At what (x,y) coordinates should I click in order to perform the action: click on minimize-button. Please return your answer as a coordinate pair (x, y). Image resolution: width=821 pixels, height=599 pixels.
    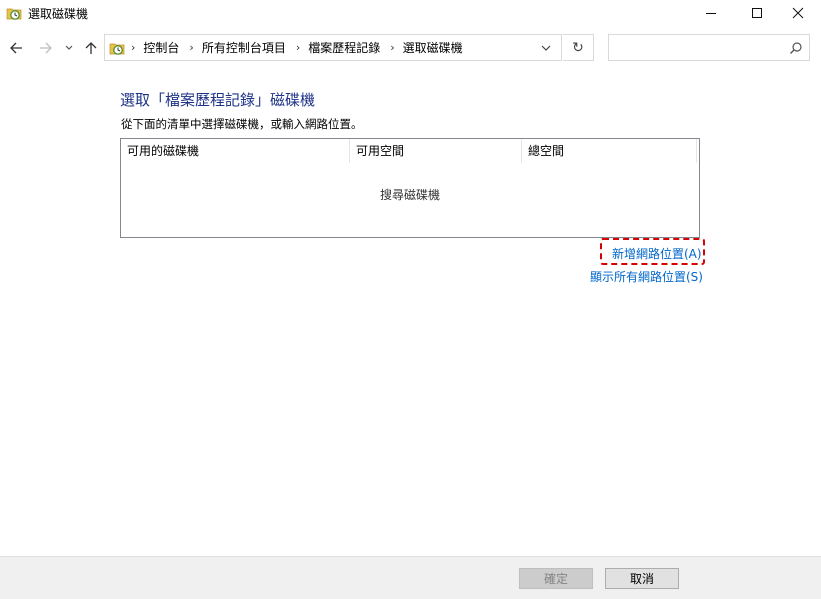
    Looking at the image, I should click on (711, 13).